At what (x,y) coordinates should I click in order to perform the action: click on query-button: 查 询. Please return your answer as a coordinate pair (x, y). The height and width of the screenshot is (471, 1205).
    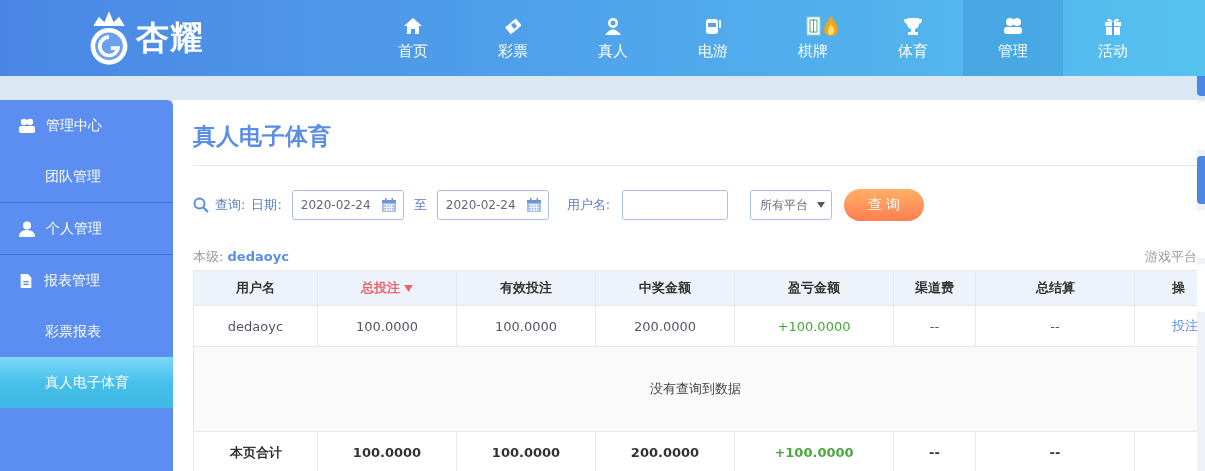
    Looking at the image, I should click on (884, 205).